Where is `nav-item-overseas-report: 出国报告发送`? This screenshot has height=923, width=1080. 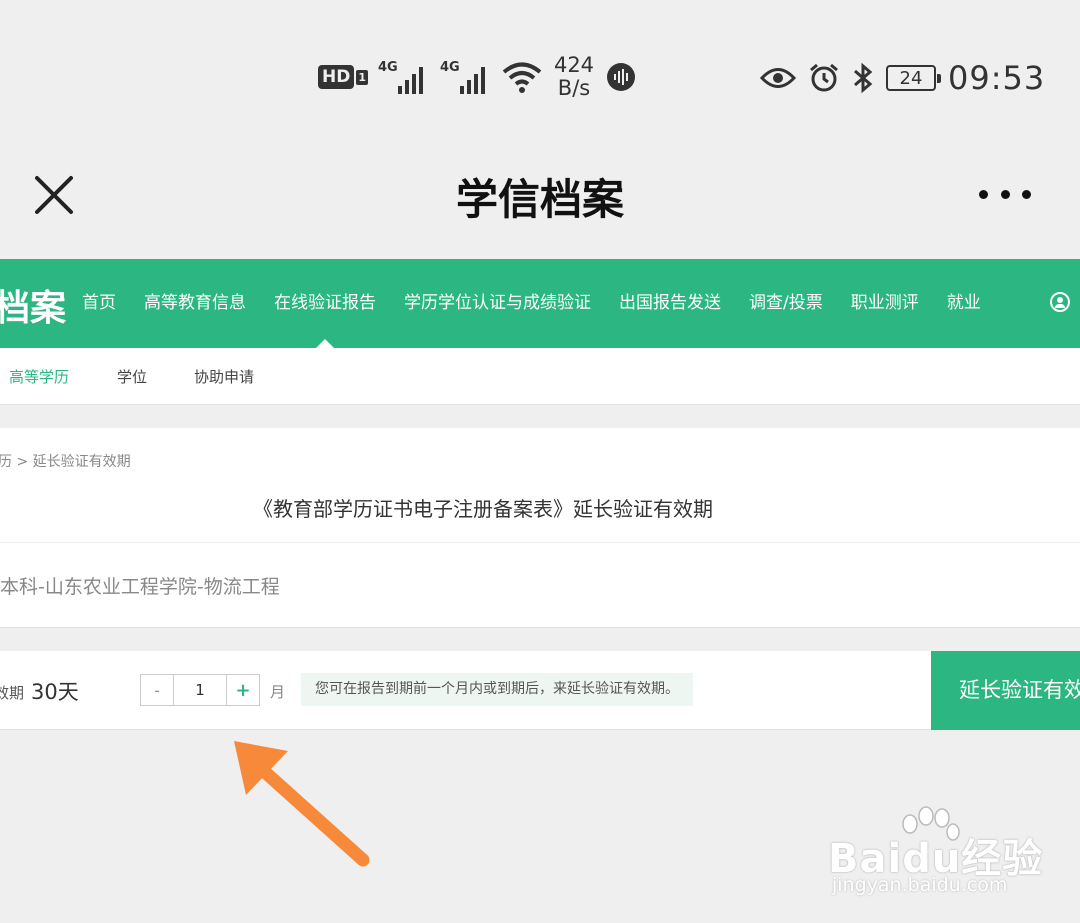 nav-item-overseas-report: 出国报告发送 is located at coordinates (670, 303).